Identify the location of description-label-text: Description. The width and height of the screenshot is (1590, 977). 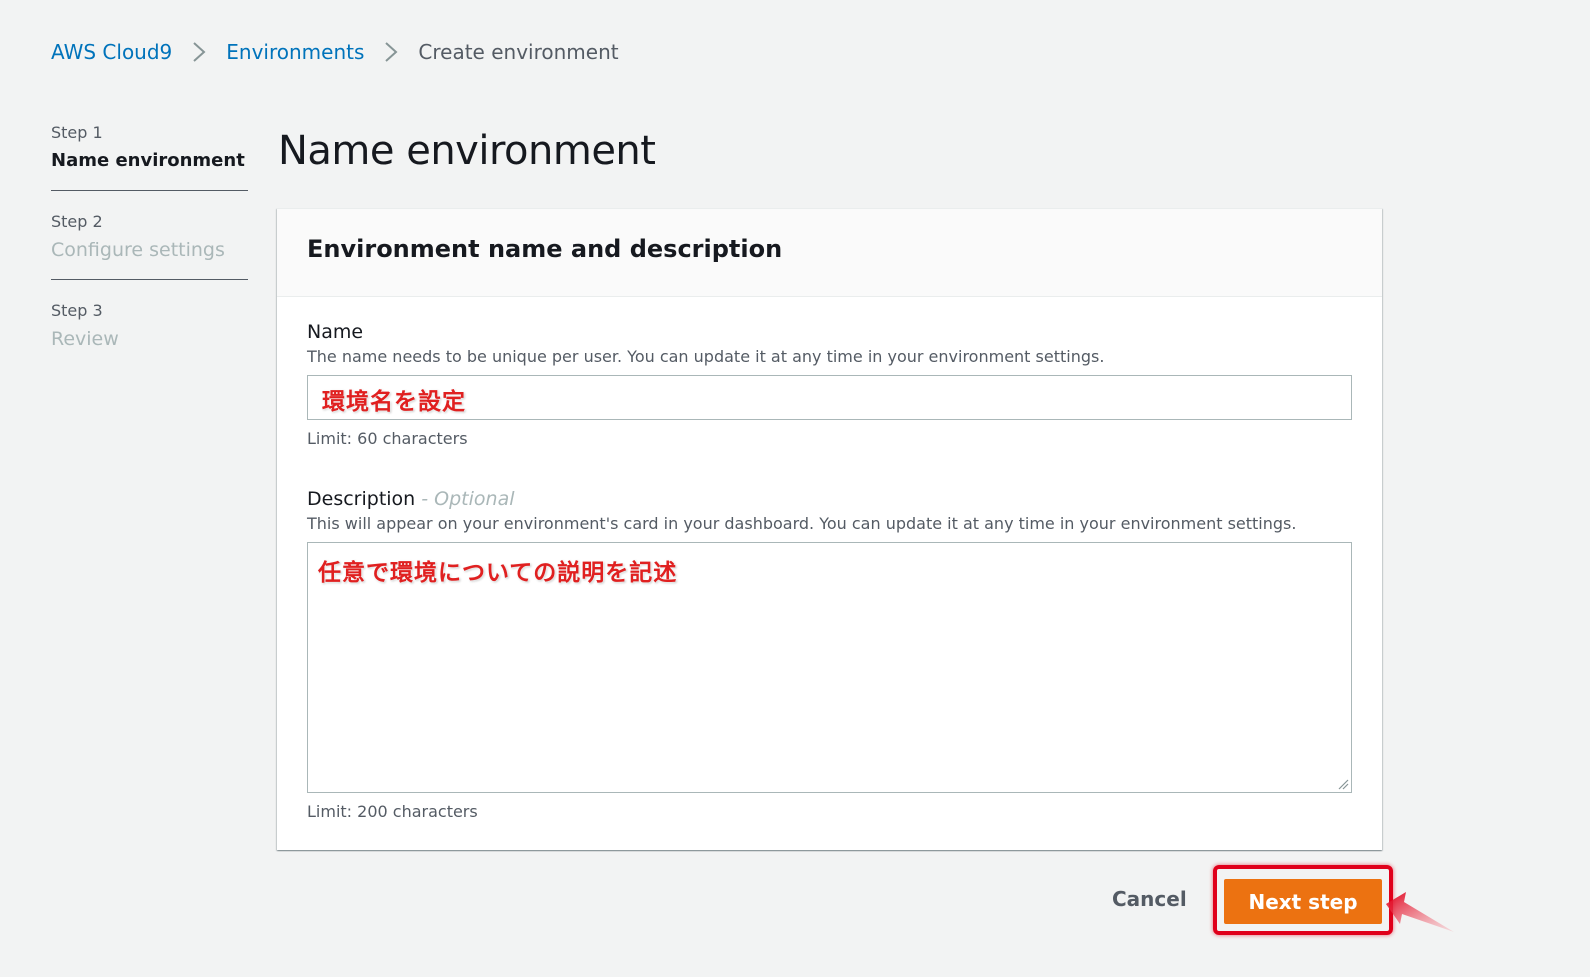
(361, 499).